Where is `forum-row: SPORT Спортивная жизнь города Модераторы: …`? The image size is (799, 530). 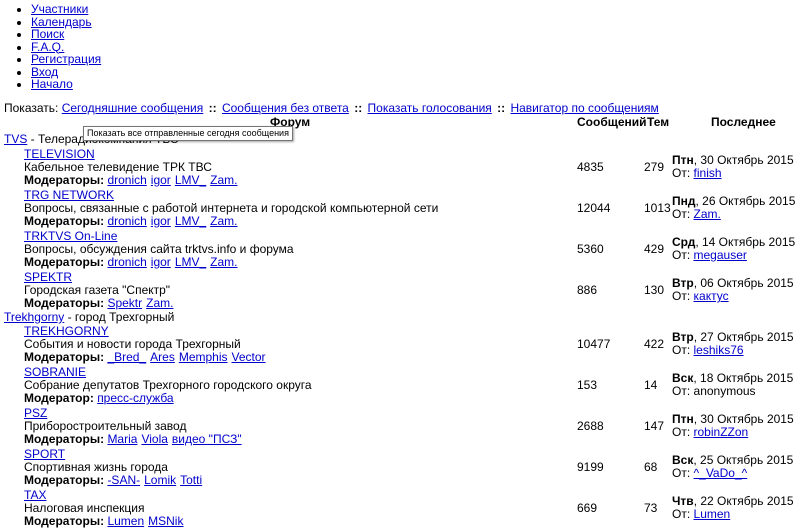
forum-row: SPORT Спортивная жизнь города Модераторы: … is located at coordinates (399, 468).